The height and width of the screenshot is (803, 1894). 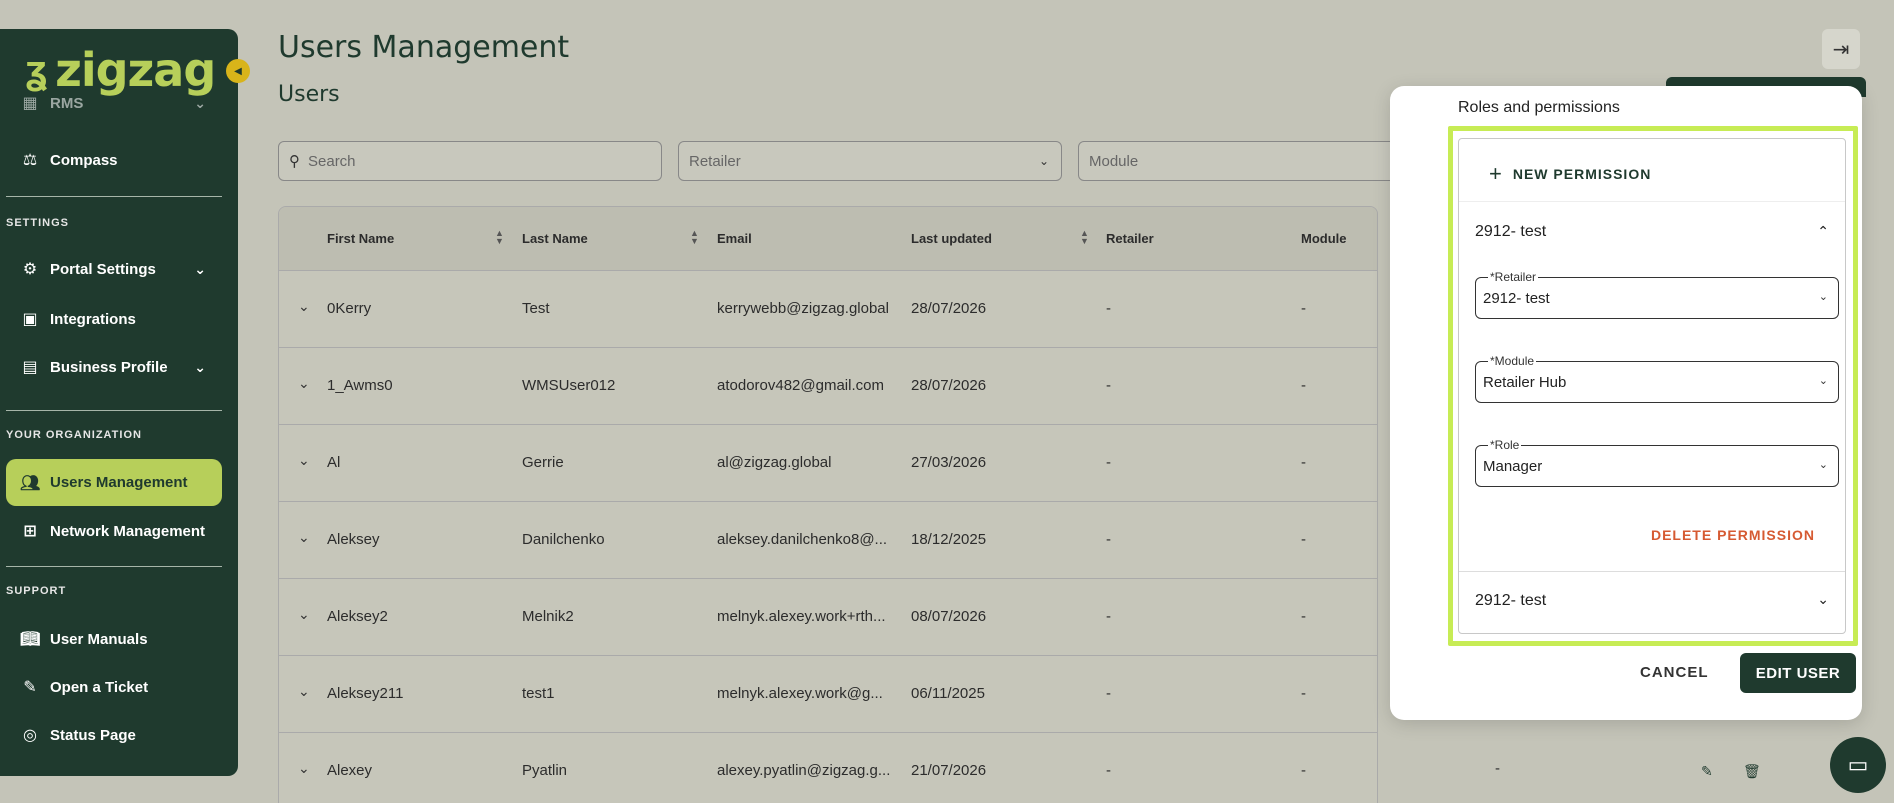 What do you see at coordinates (114, 482) in the screenshot?
I see `sidebar-item-users-management: 👥︎ Users Management` at bounding box center [114, 482].